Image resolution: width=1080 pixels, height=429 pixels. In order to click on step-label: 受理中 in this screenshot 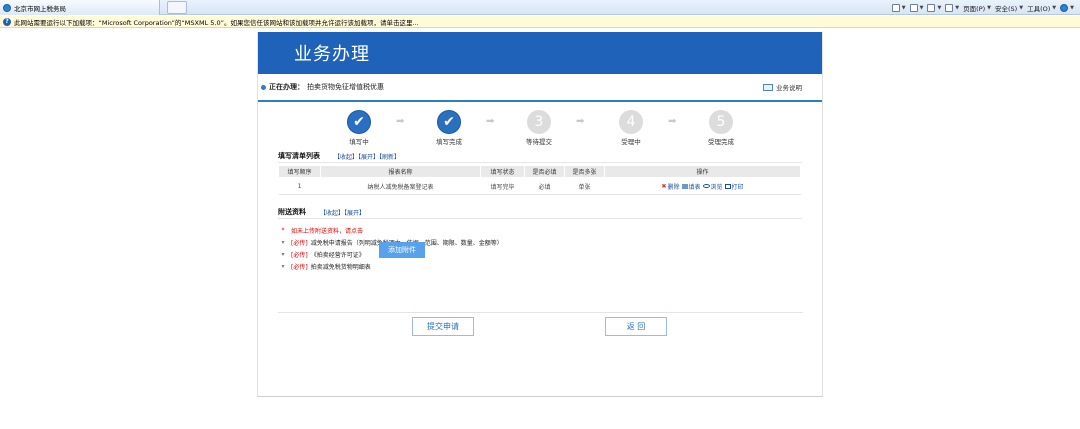, I will do `click(631, 142)`.